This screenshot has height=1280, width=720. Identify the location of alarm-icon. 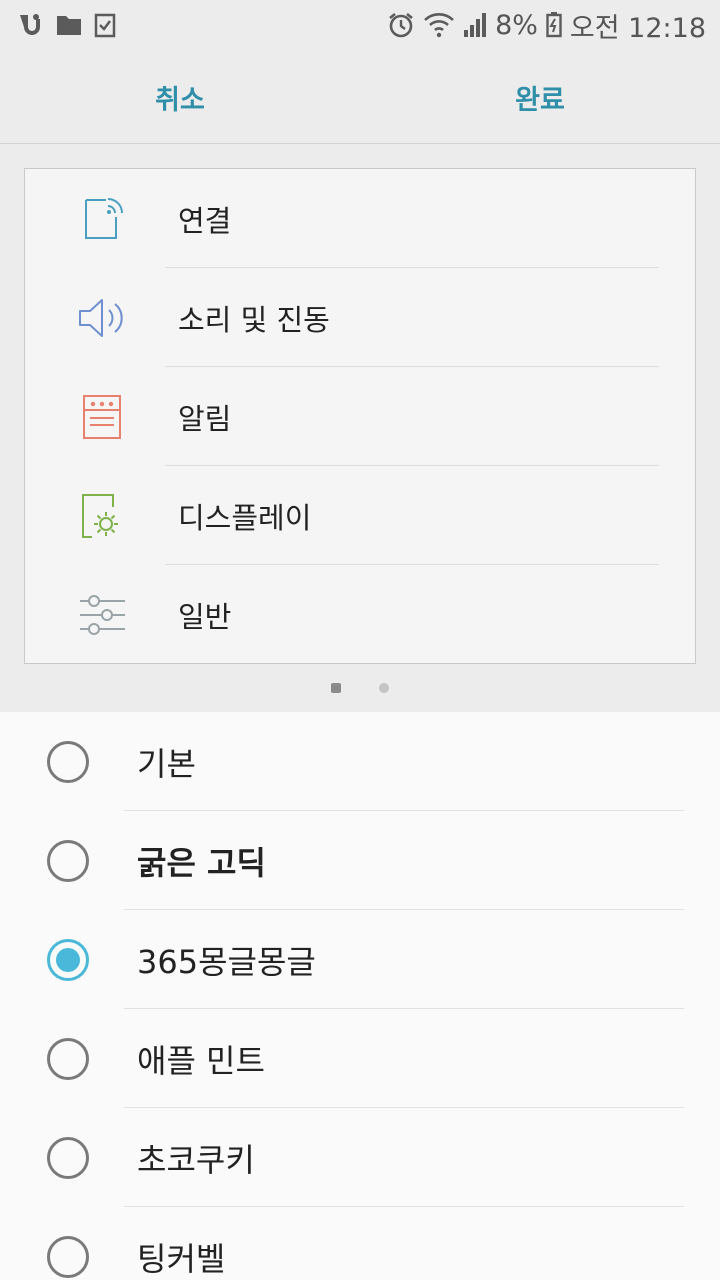
(401, 25).